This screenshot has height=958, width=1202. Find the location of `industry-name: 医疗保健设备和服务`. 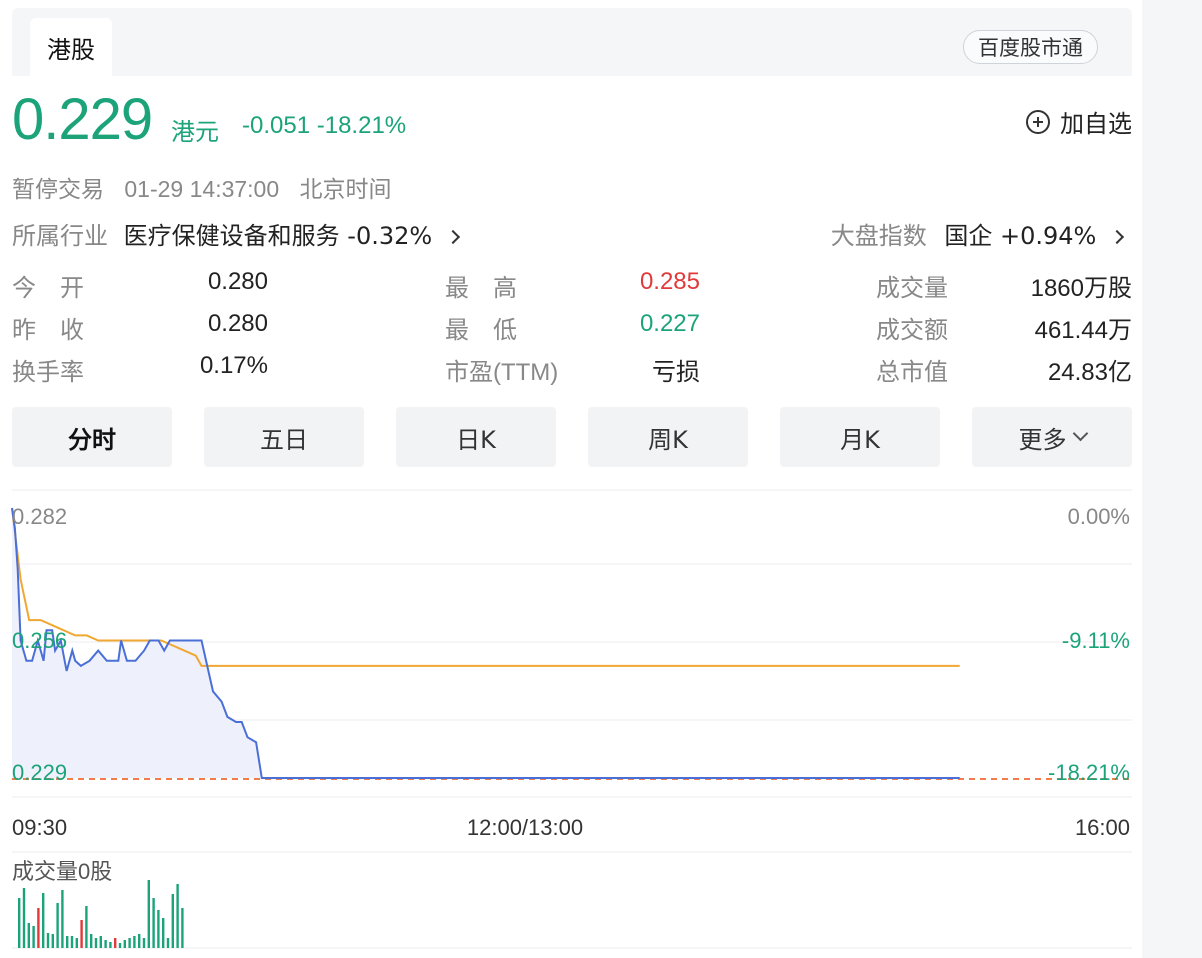

industry-name: 医疗保健设备和服务 is located at coordinates (231, 236).